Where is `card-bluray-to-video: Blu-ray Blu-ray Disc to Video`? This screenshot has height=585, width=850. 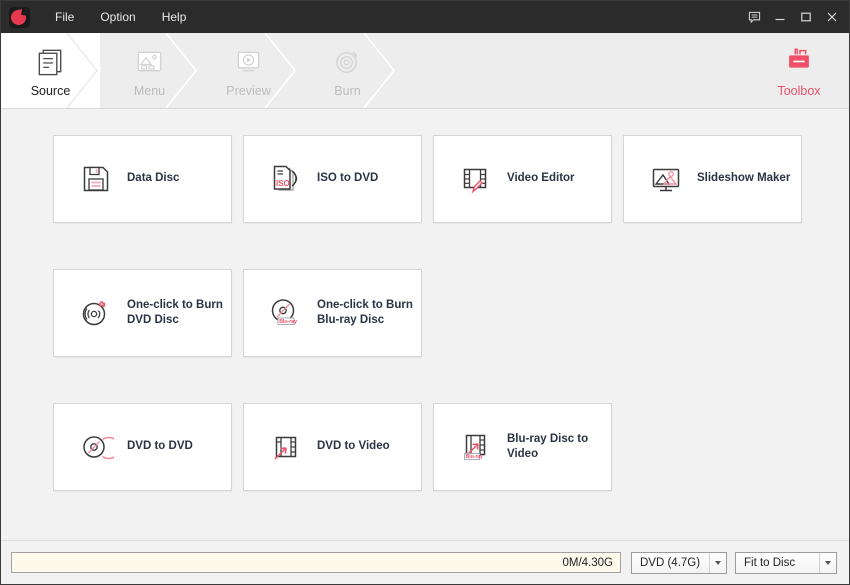 card-bluray-to-video: Blu-ray Blu-ray Disc to Video is located at coordinates (522, 447).